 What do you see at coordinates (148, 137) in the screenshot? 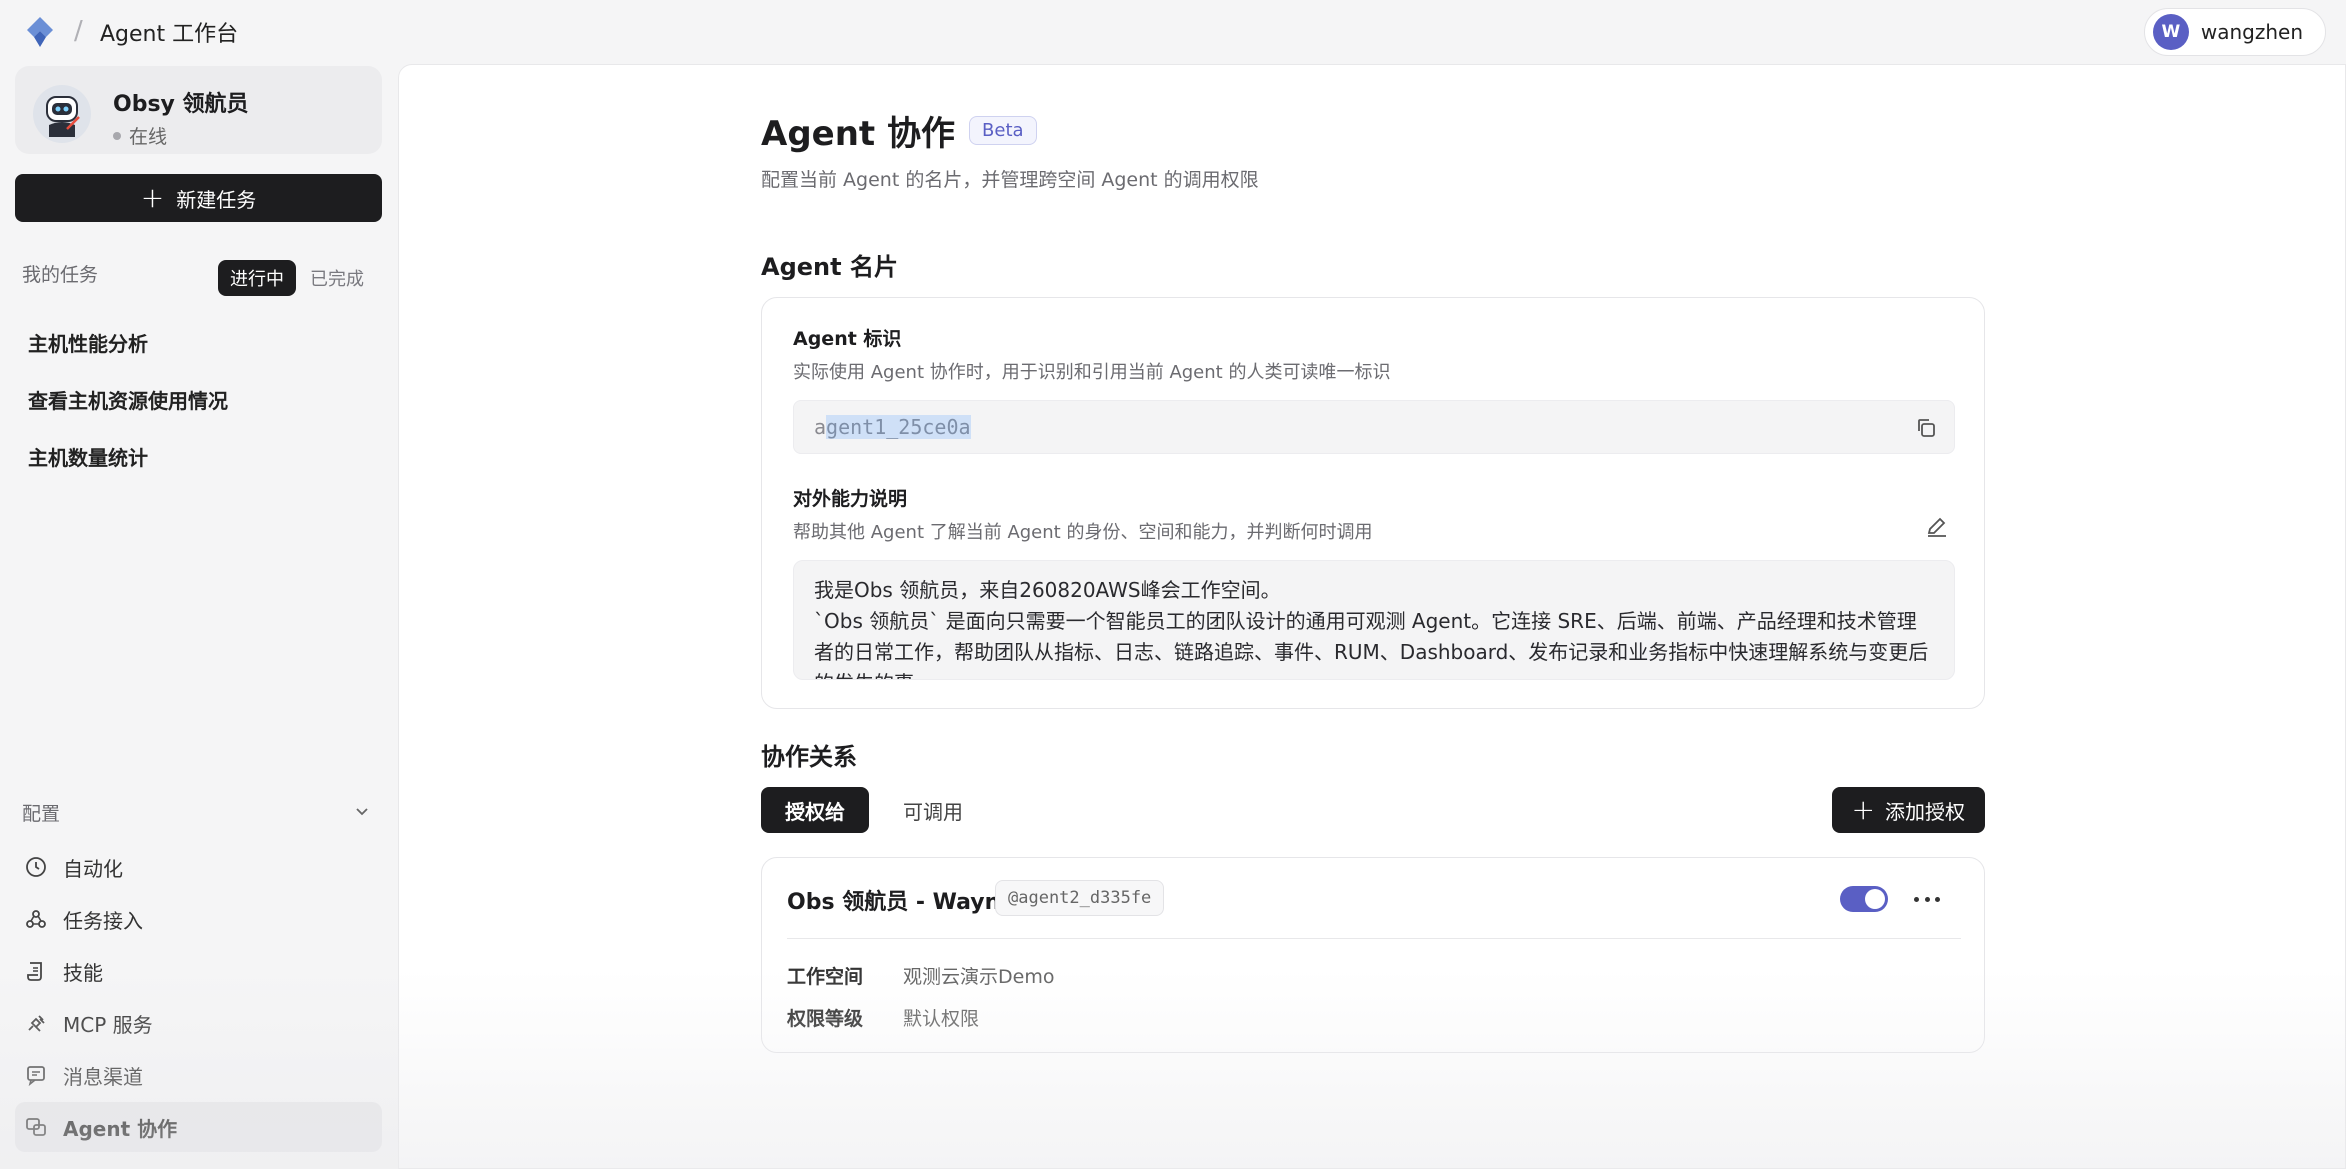
I see `agent-status-text: 在线` at bounding box center [148, 137].